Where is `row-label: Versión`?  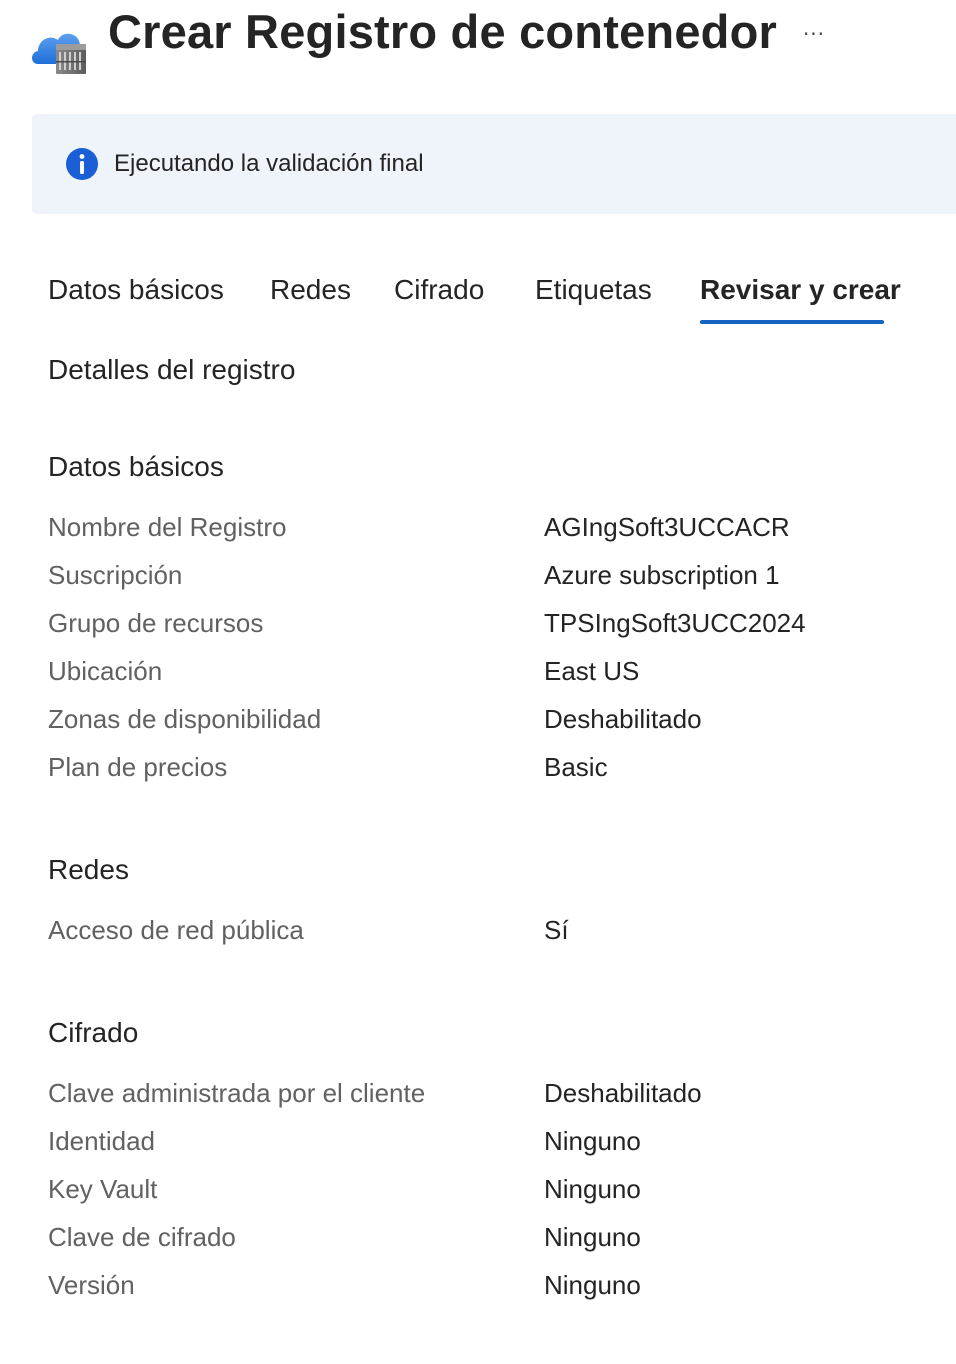 row-label: Versión is located at coordinates (91, 1285).